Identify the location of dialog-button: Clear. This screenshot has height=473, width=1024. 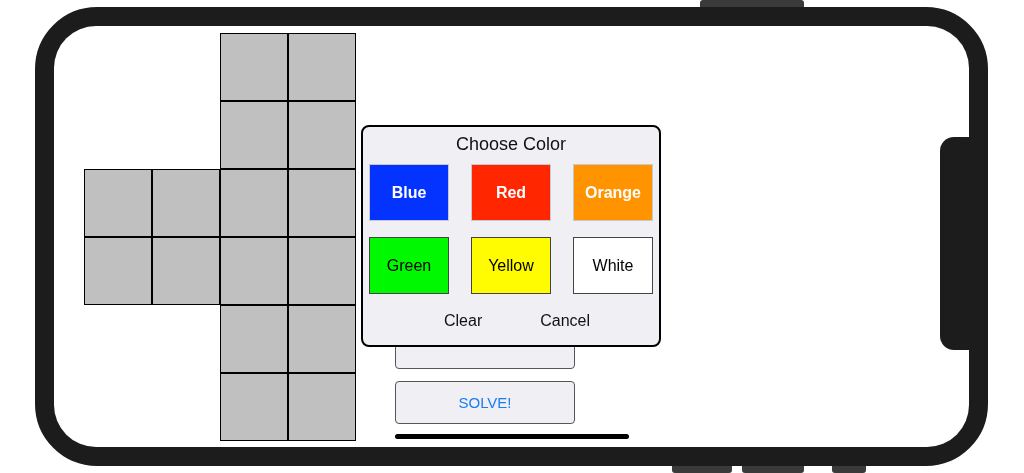
(463, 321).